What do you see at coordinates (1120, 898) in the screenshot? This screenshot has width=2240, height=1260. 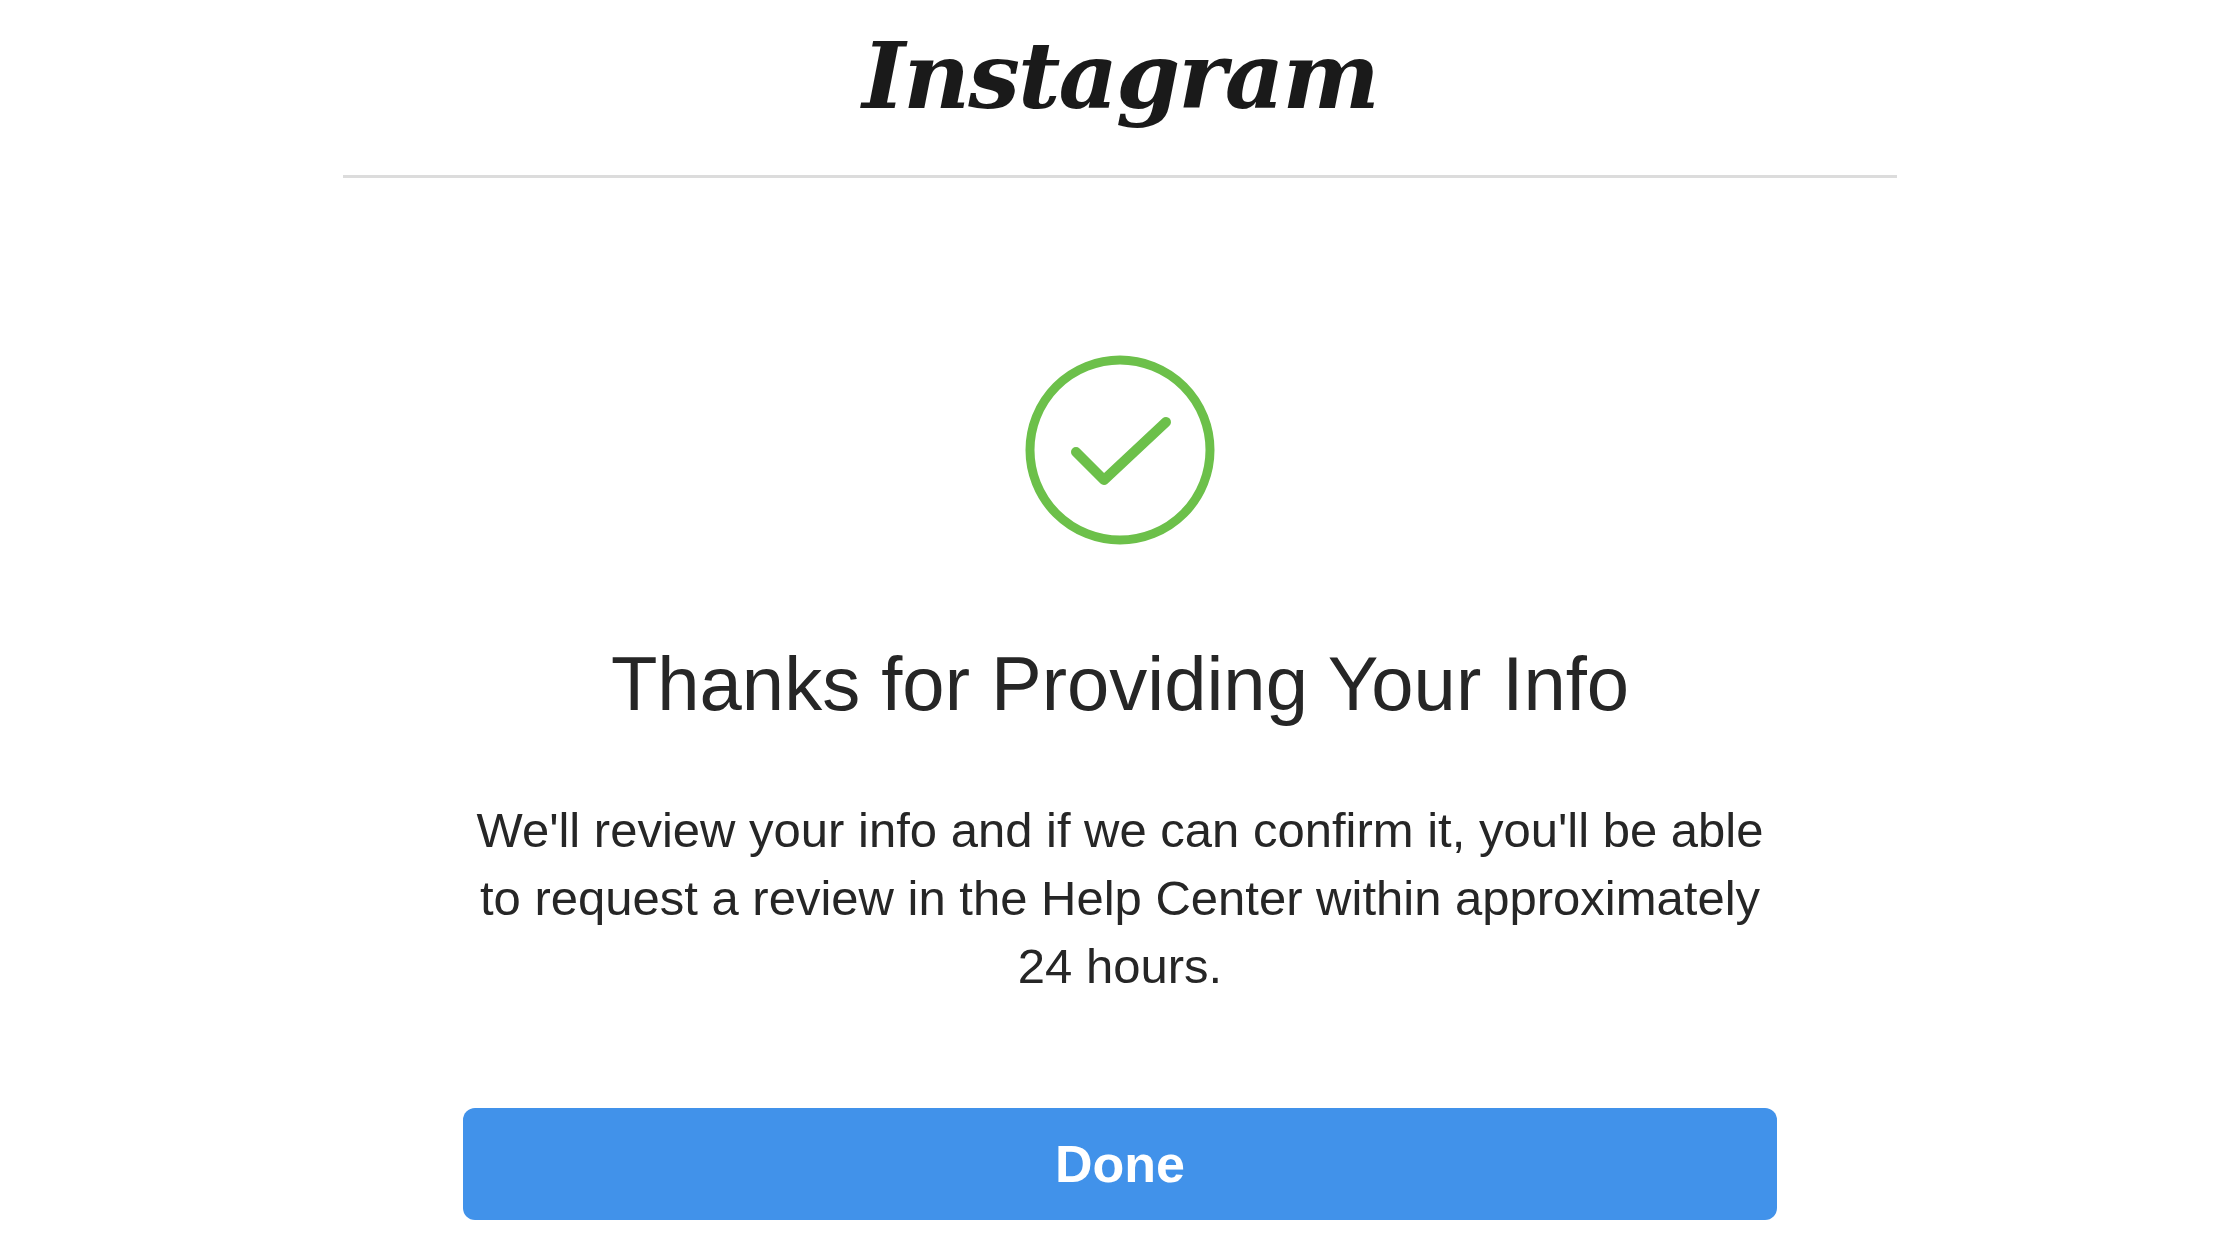 I see `confirmation-message: We'll review your info and if we can confirm it, you'll be able to request a review in the Help Center within approximately 24 hours.` at bounding box center [1120, 898].